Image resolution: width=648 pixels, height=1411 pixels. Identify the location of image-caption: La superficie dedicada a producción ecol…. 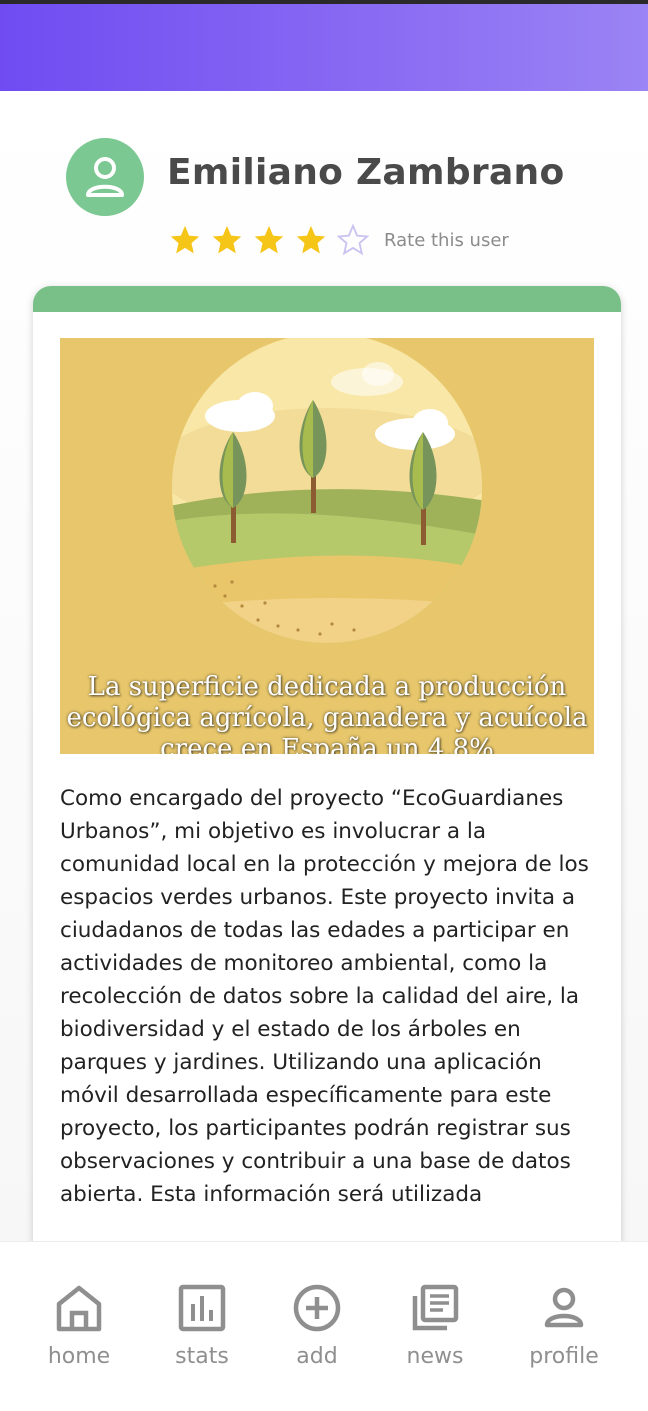
(327, 713).